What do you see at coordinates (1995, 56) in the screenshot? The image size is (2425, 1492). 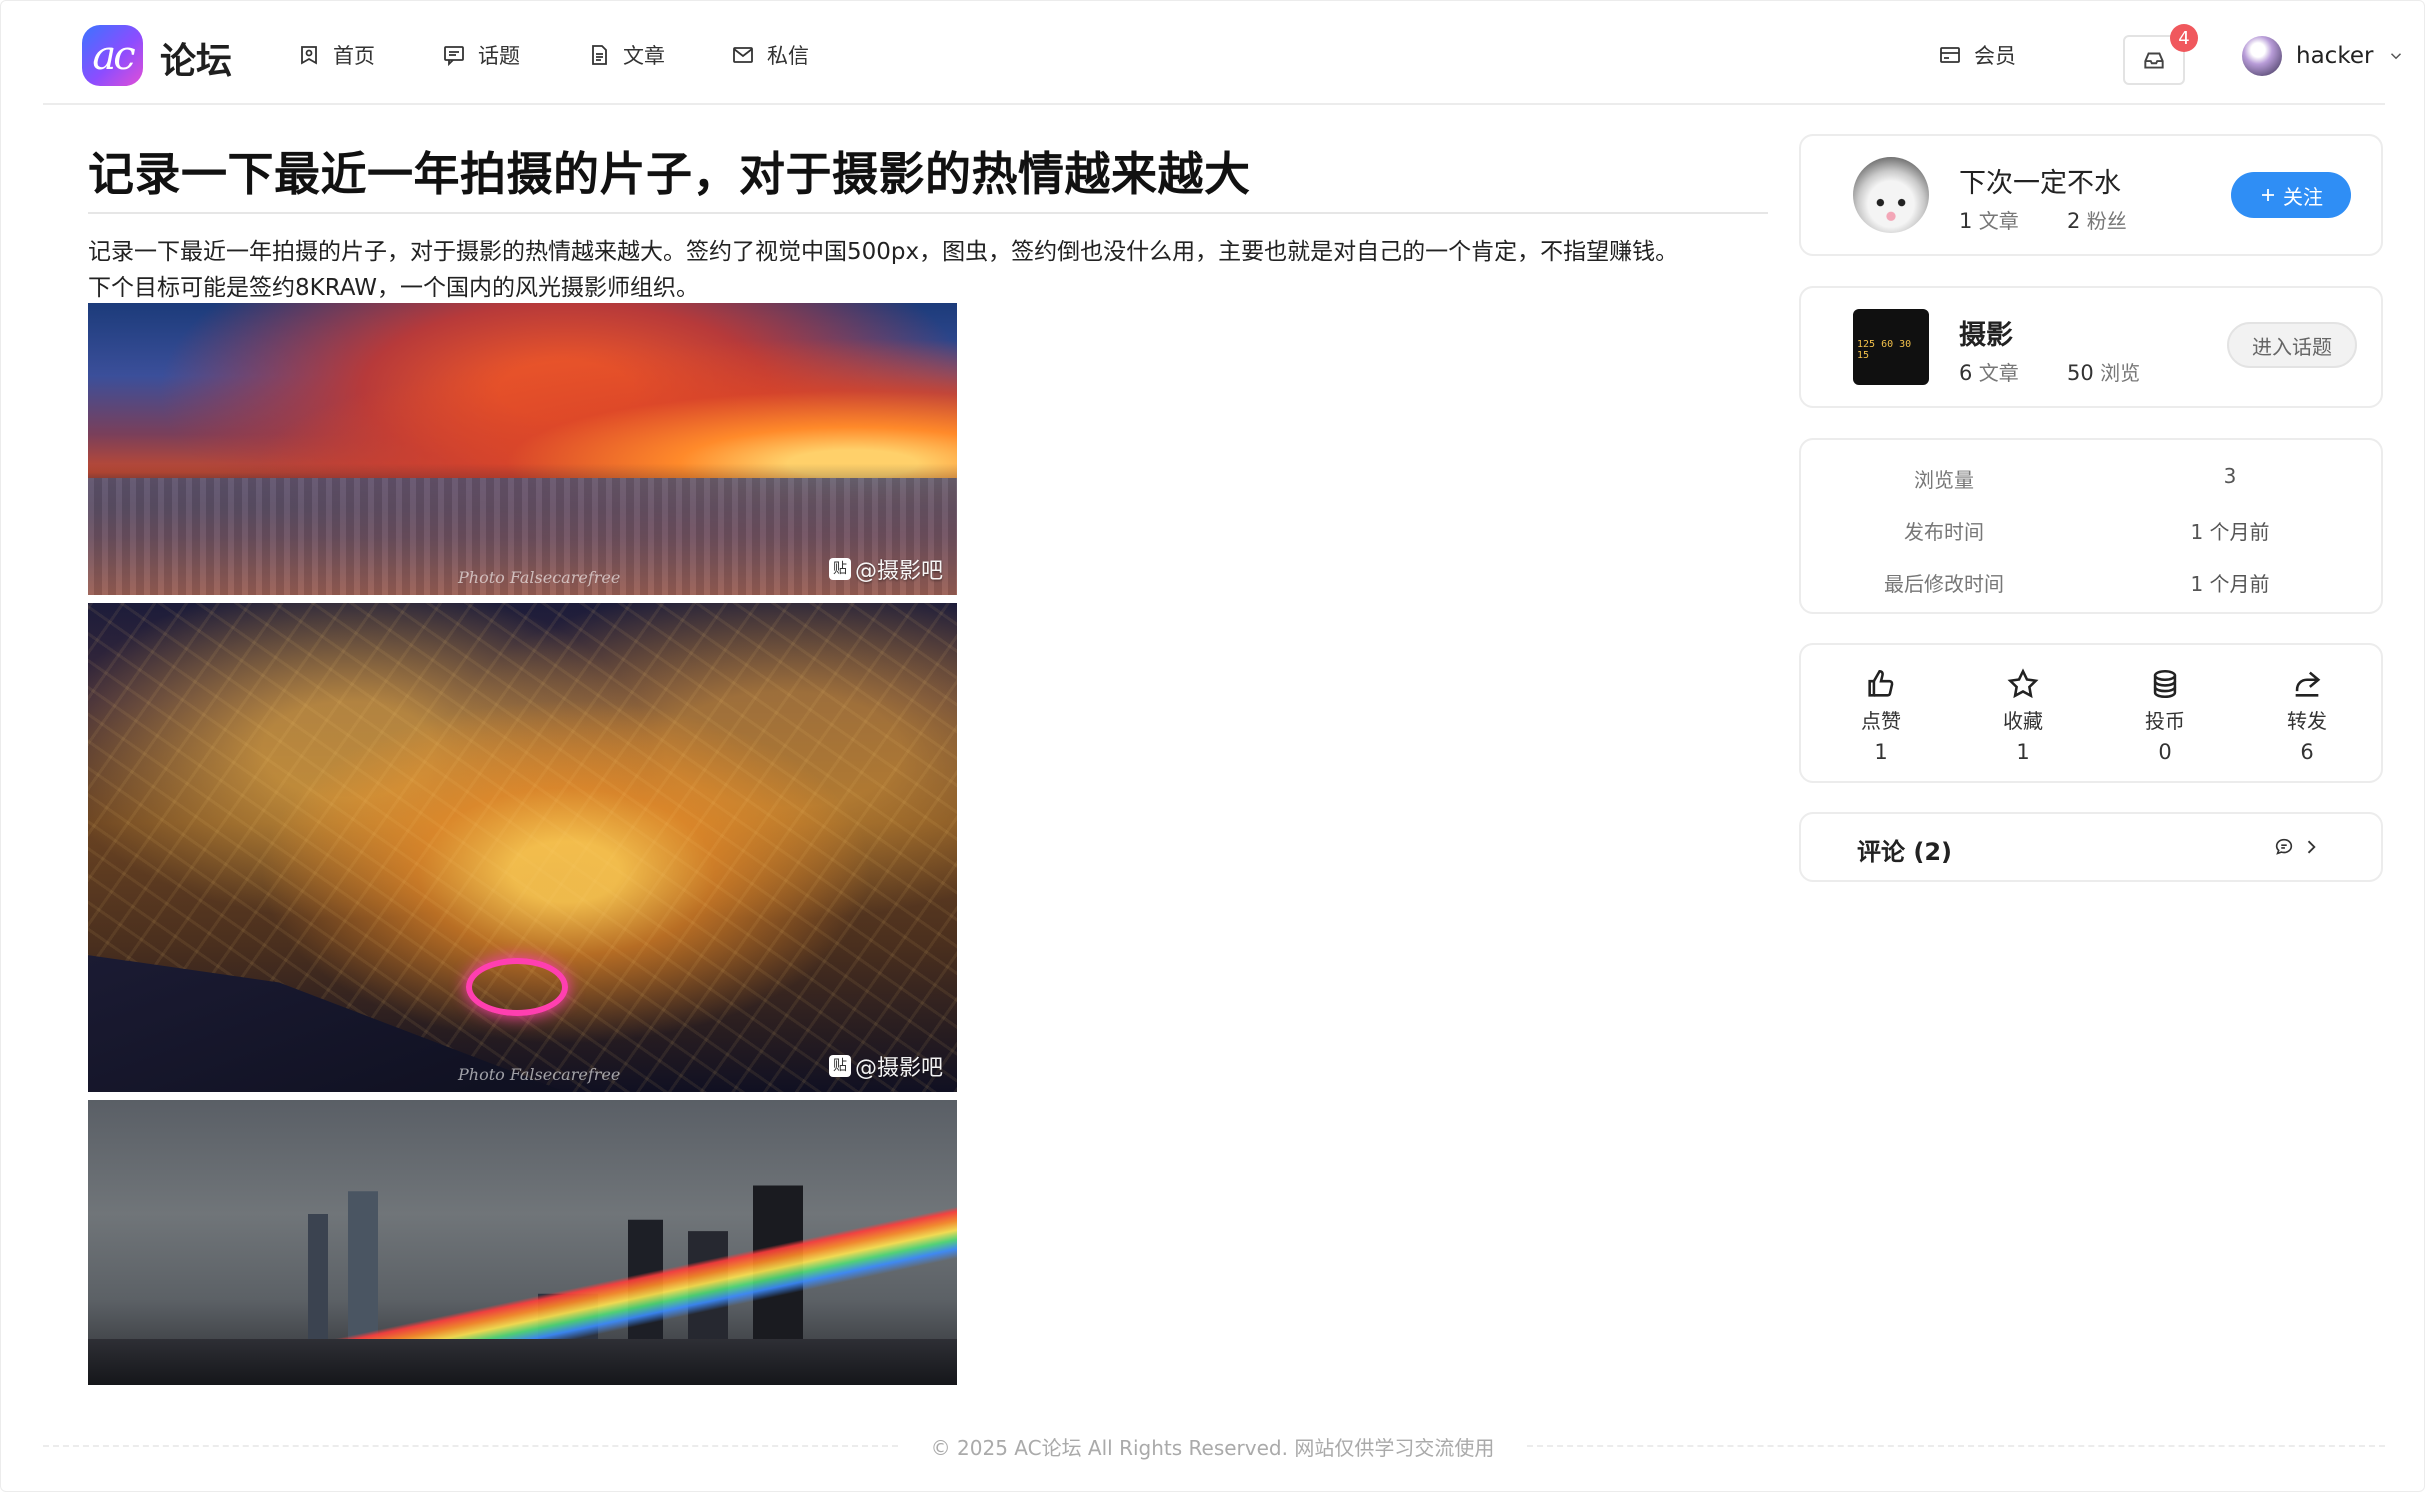 I see `vip-label: 会员` at bounding box center [1995, 56].